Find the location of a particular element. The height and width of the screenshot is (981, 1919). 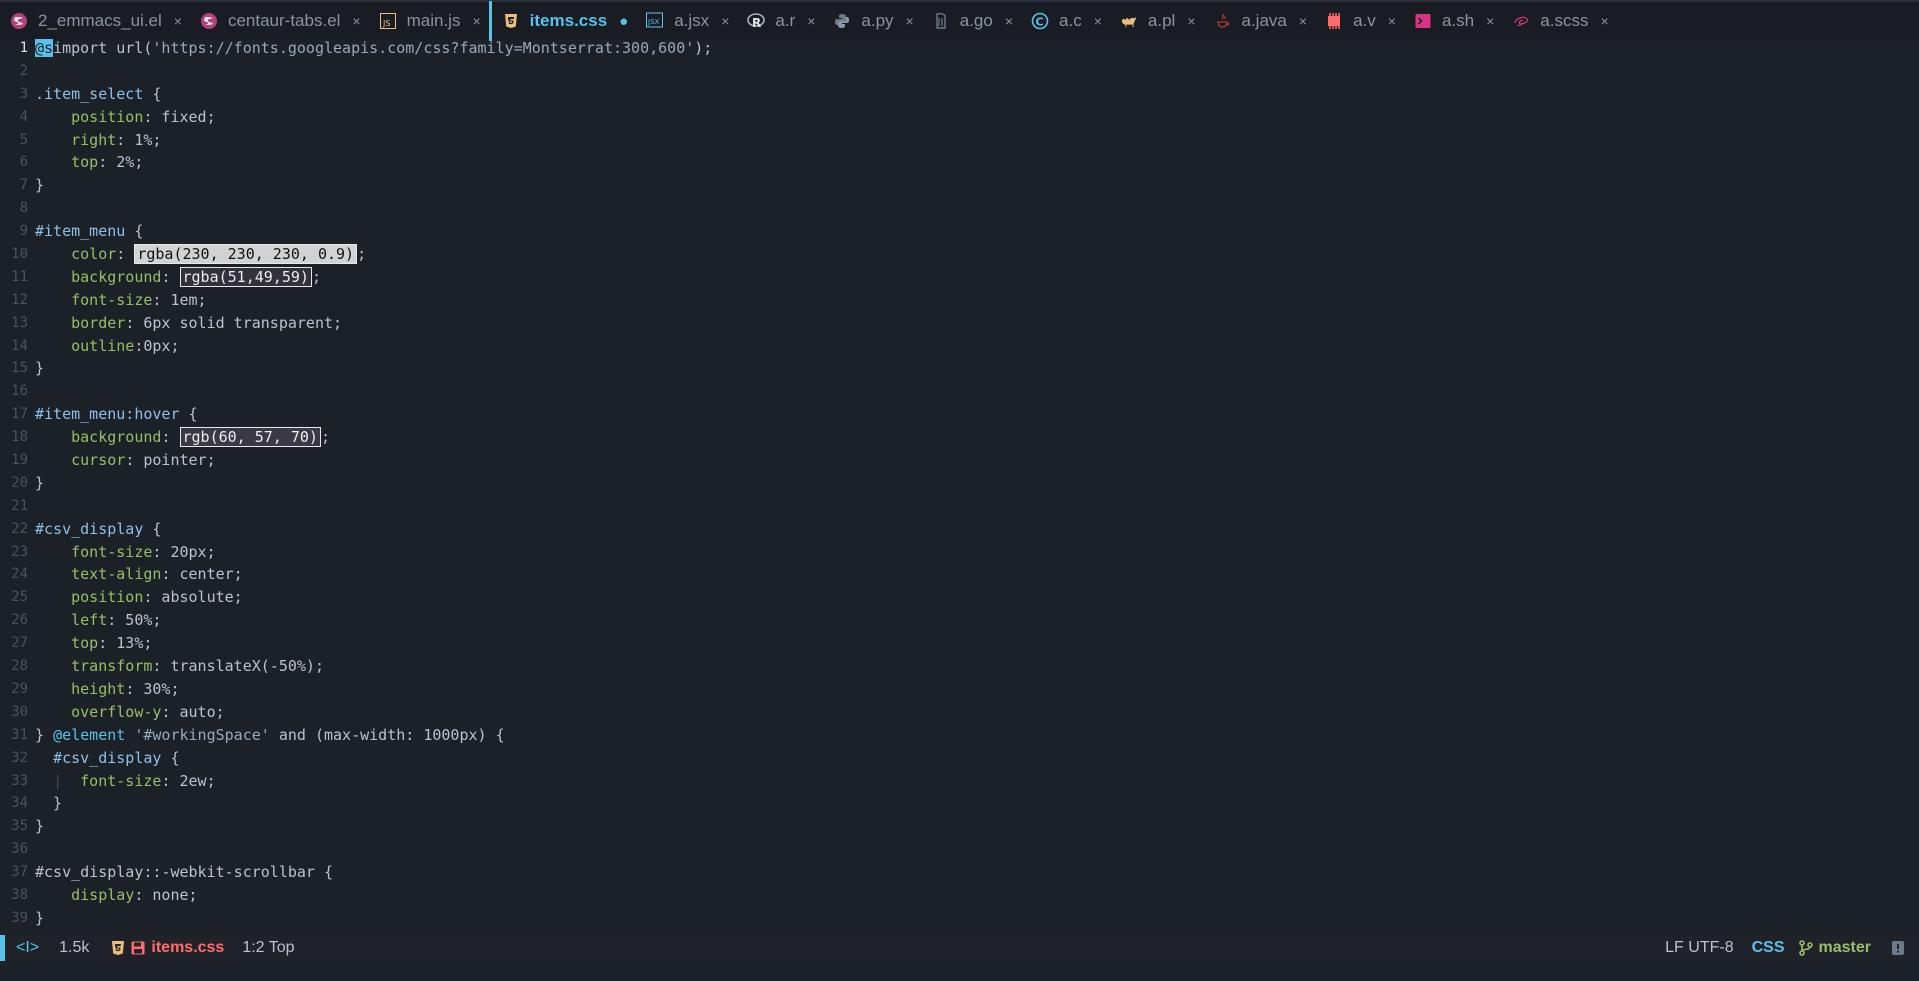

buffer-name: items.css is located at coordinates (187, 948).